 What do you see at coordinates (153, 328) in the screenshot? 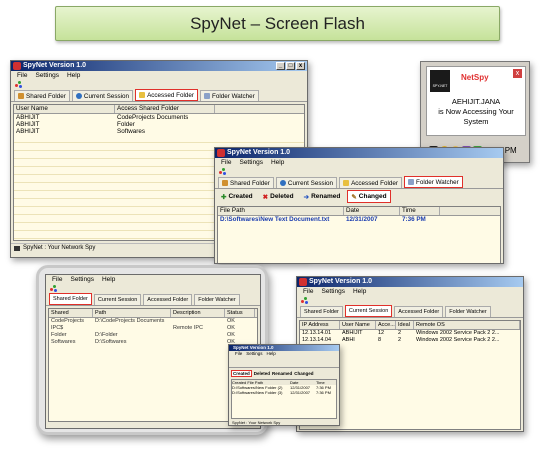
I see `table-row: IPC$ Remote IPC OK` at bounding box center [153, 328].